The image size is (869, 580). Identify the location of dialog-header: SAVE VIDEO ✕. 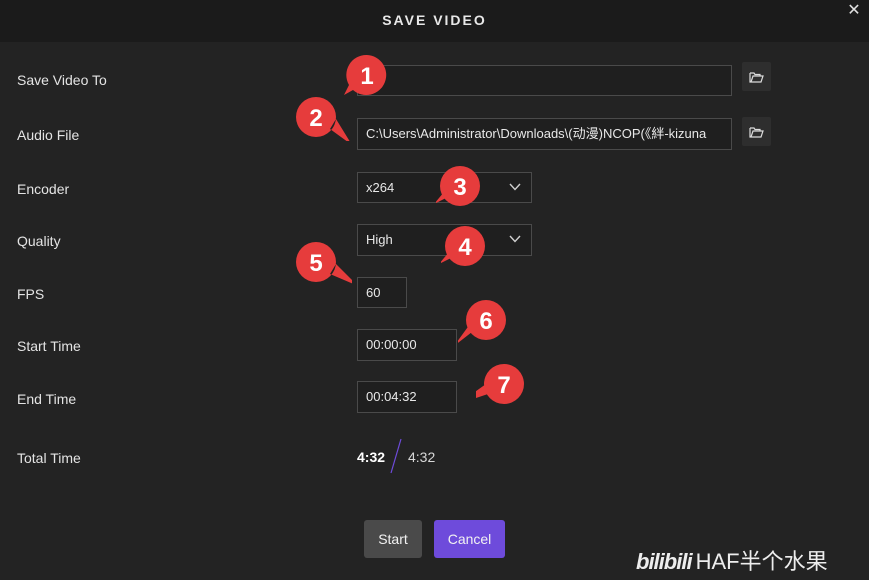
(434, 21).